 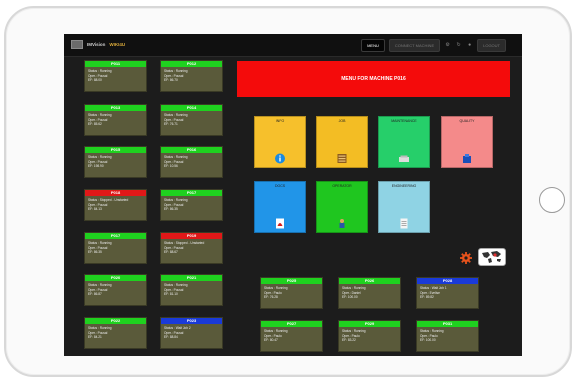 I want to click on tile-label: ENGINEERING, so click(x=404, y=186).